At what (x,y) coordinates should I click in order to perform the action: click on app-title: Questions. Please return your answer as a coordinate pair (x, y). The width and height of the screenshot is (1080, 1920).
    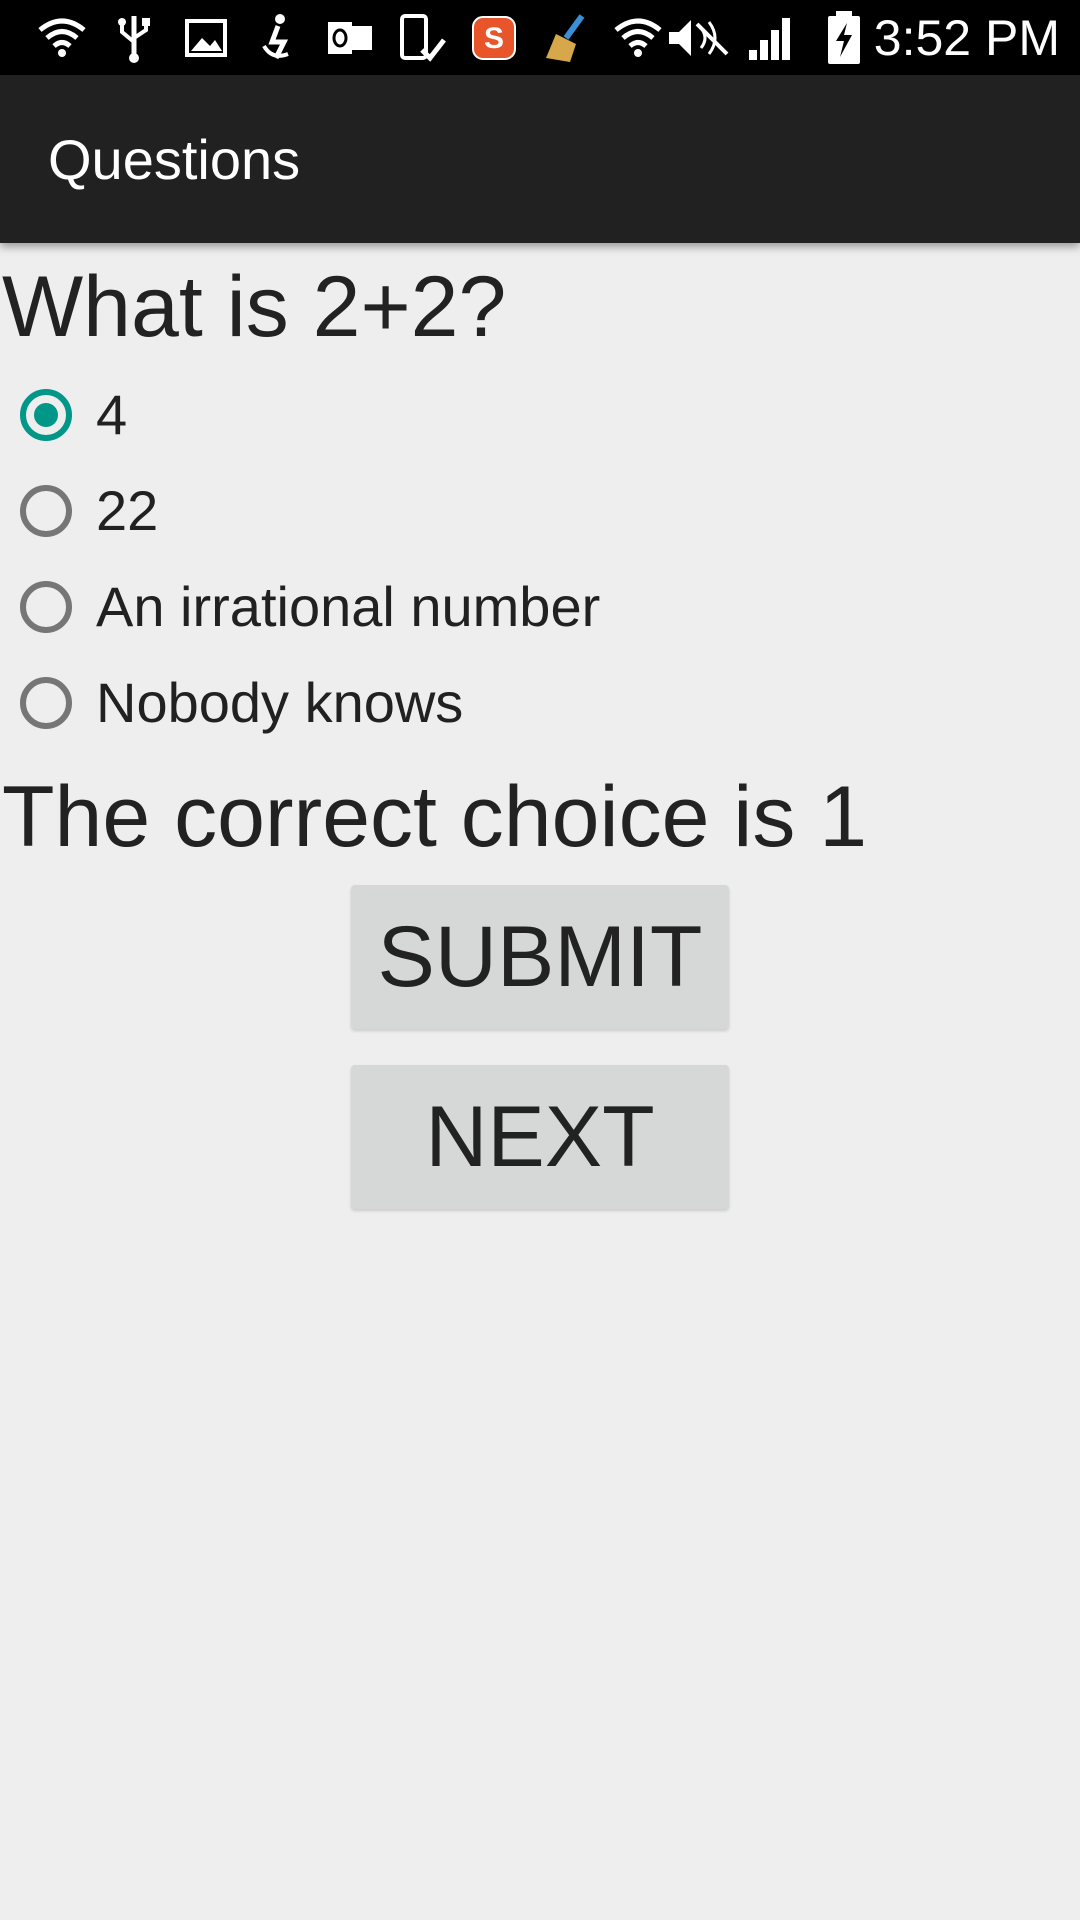
    Looking at the image, I should click on (174, 159).